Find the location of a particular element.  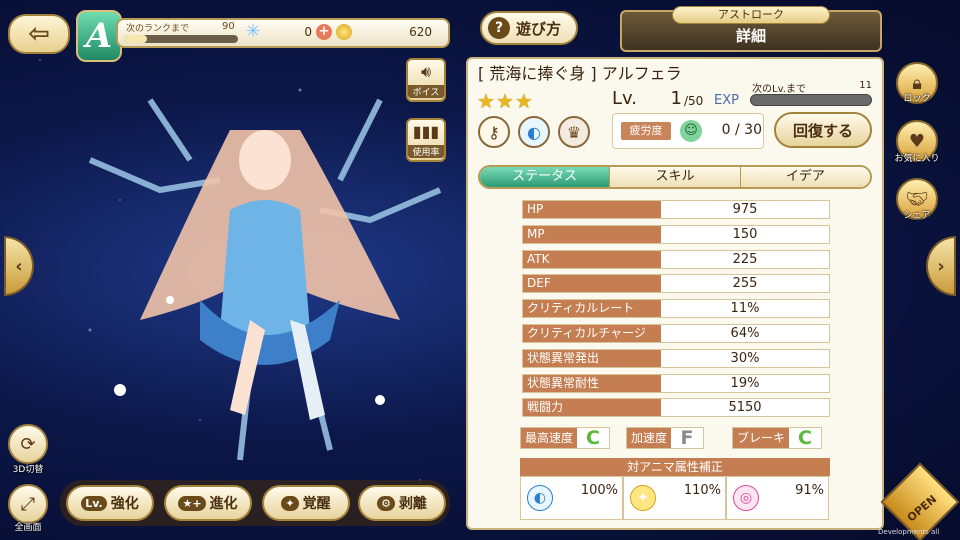

enhance-button: Lv. 強化 is located at coordinates (110, 503).